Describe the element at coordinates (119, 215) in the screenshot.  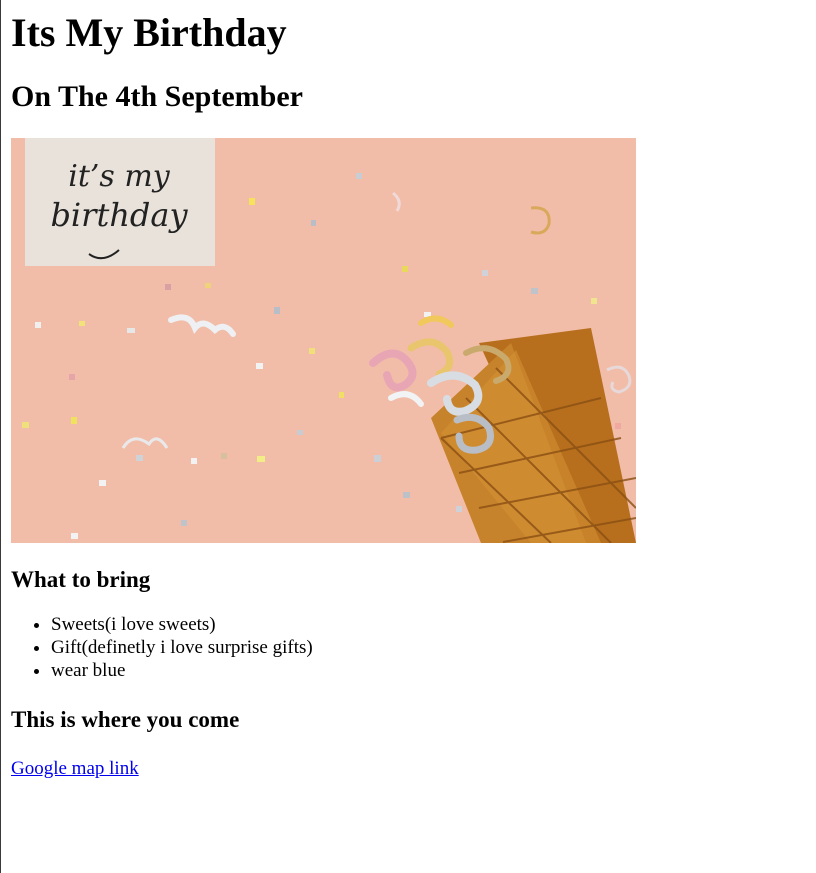
I see `svg-text: birthday` at that location.